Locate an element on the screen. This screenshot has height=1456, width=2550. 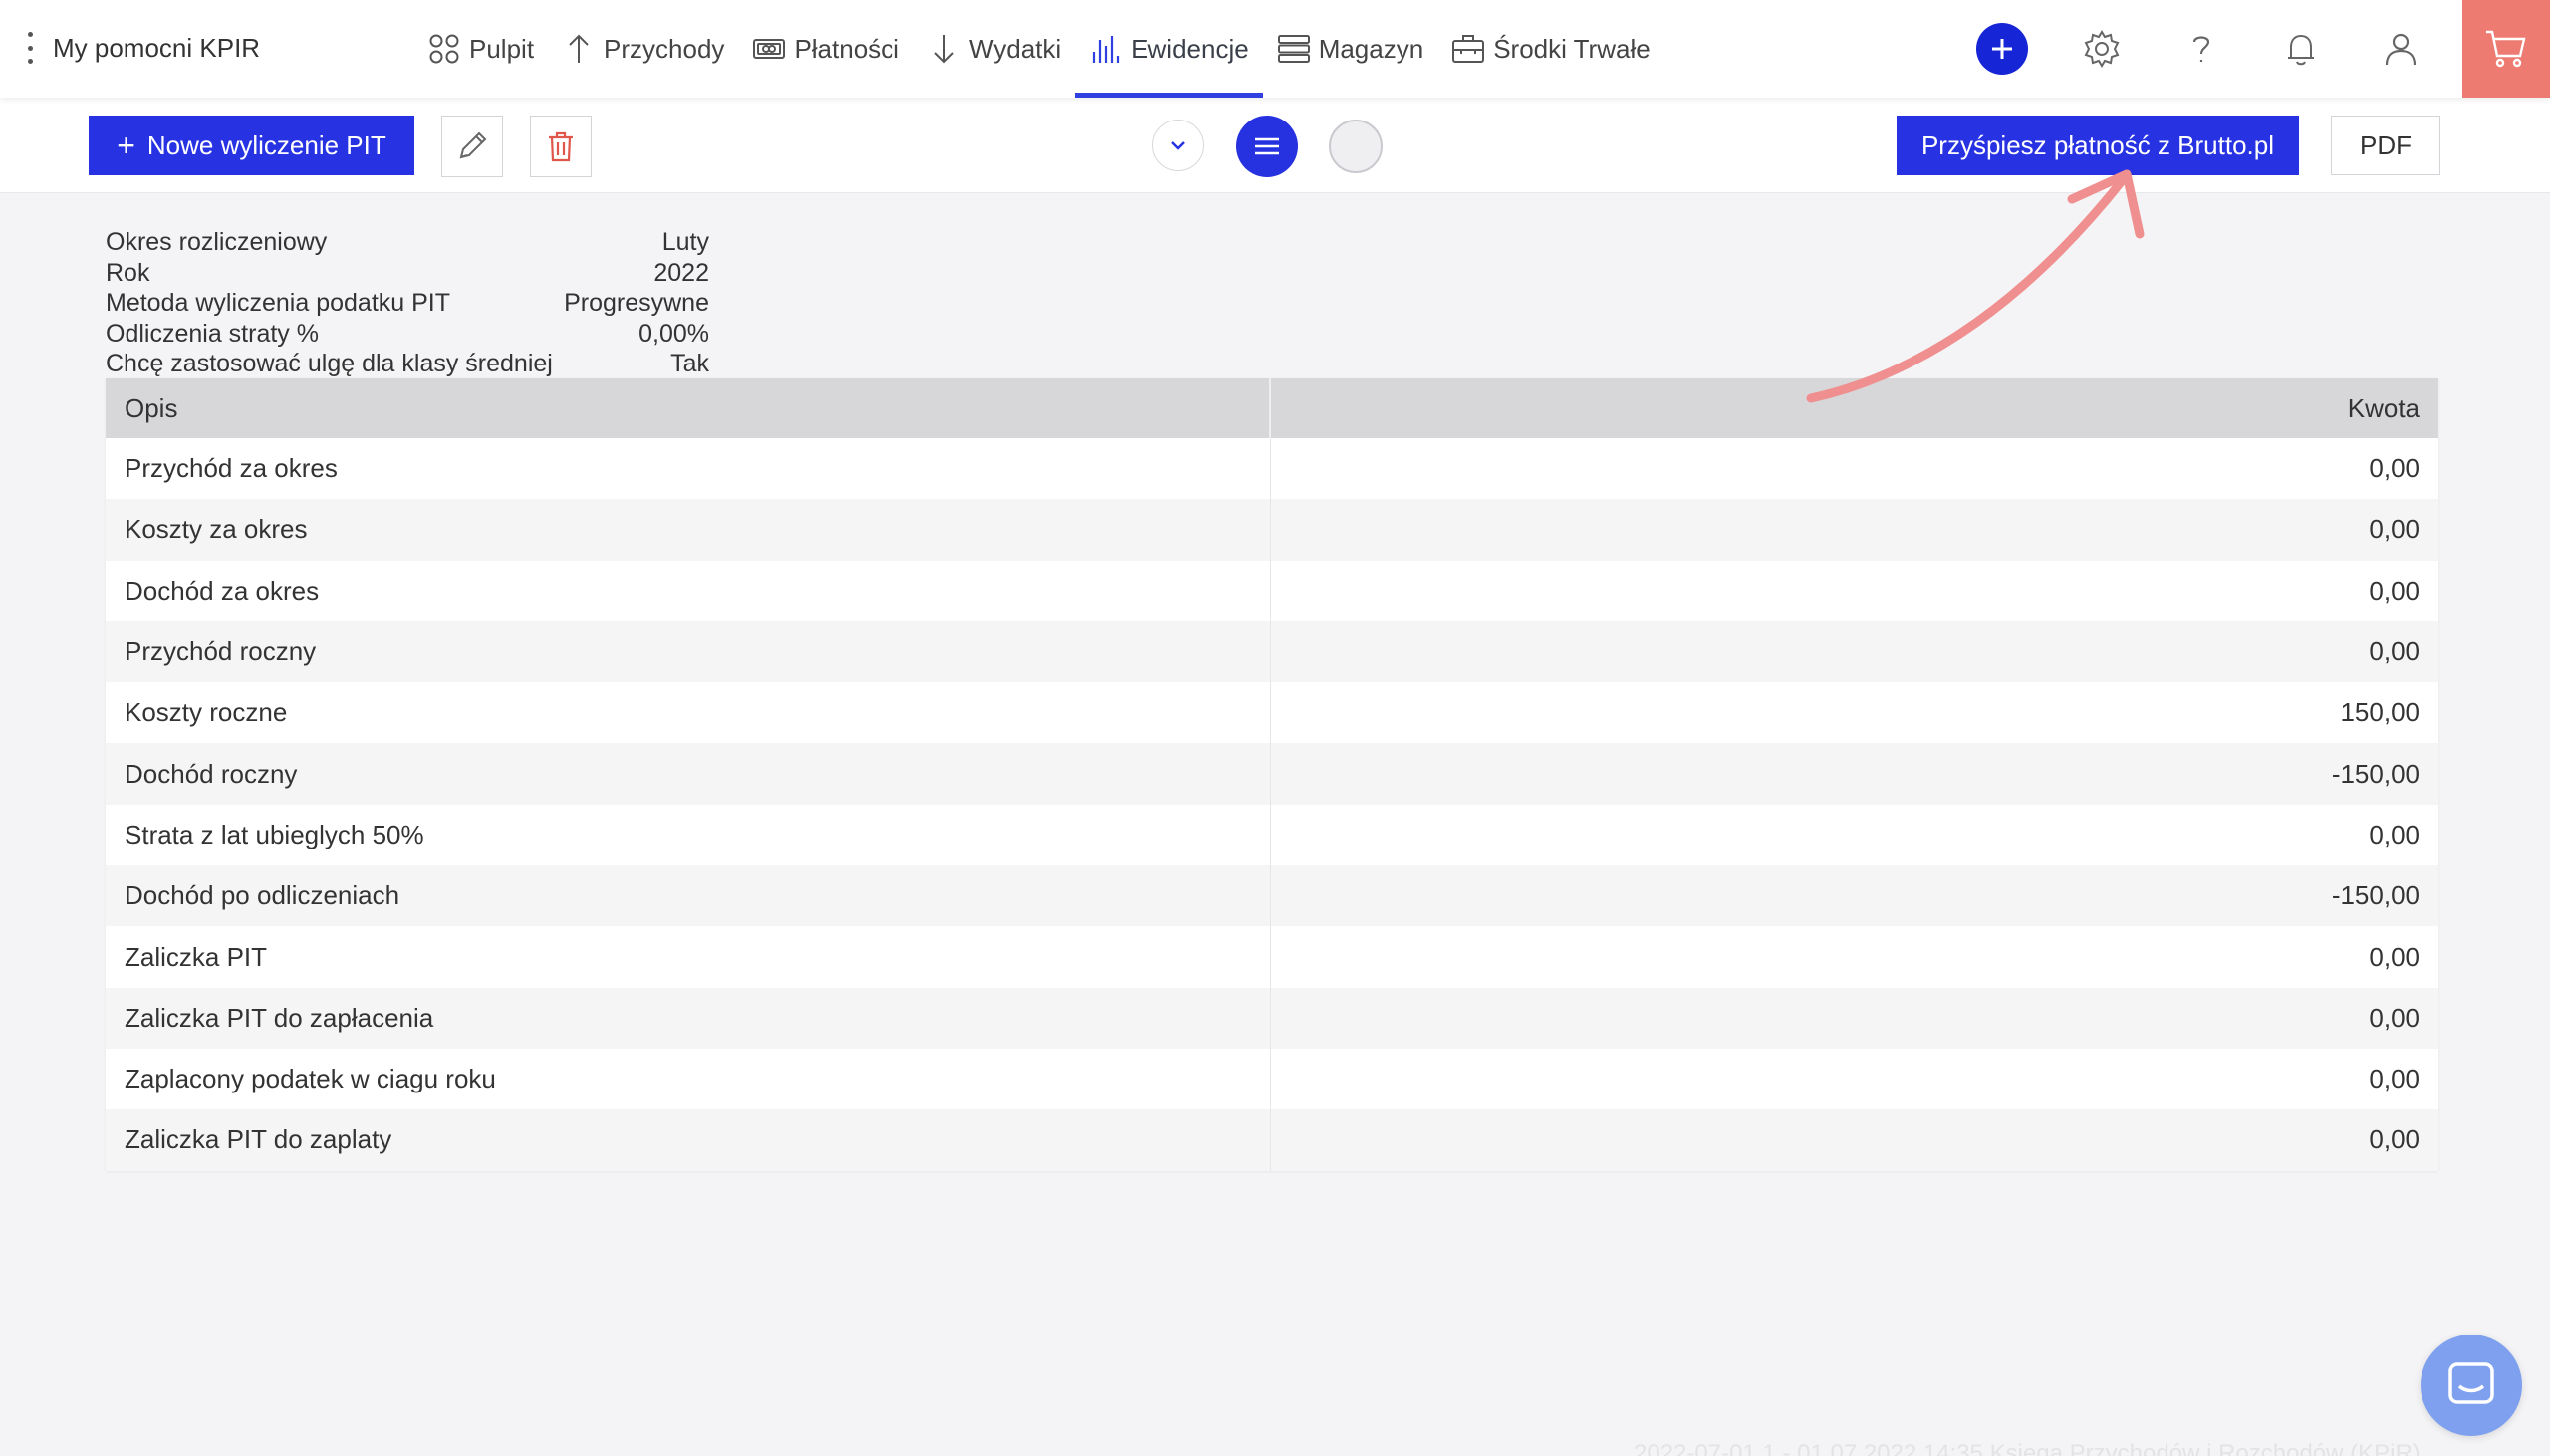
chevron-down-icon is located at coordinates (1178, 145).